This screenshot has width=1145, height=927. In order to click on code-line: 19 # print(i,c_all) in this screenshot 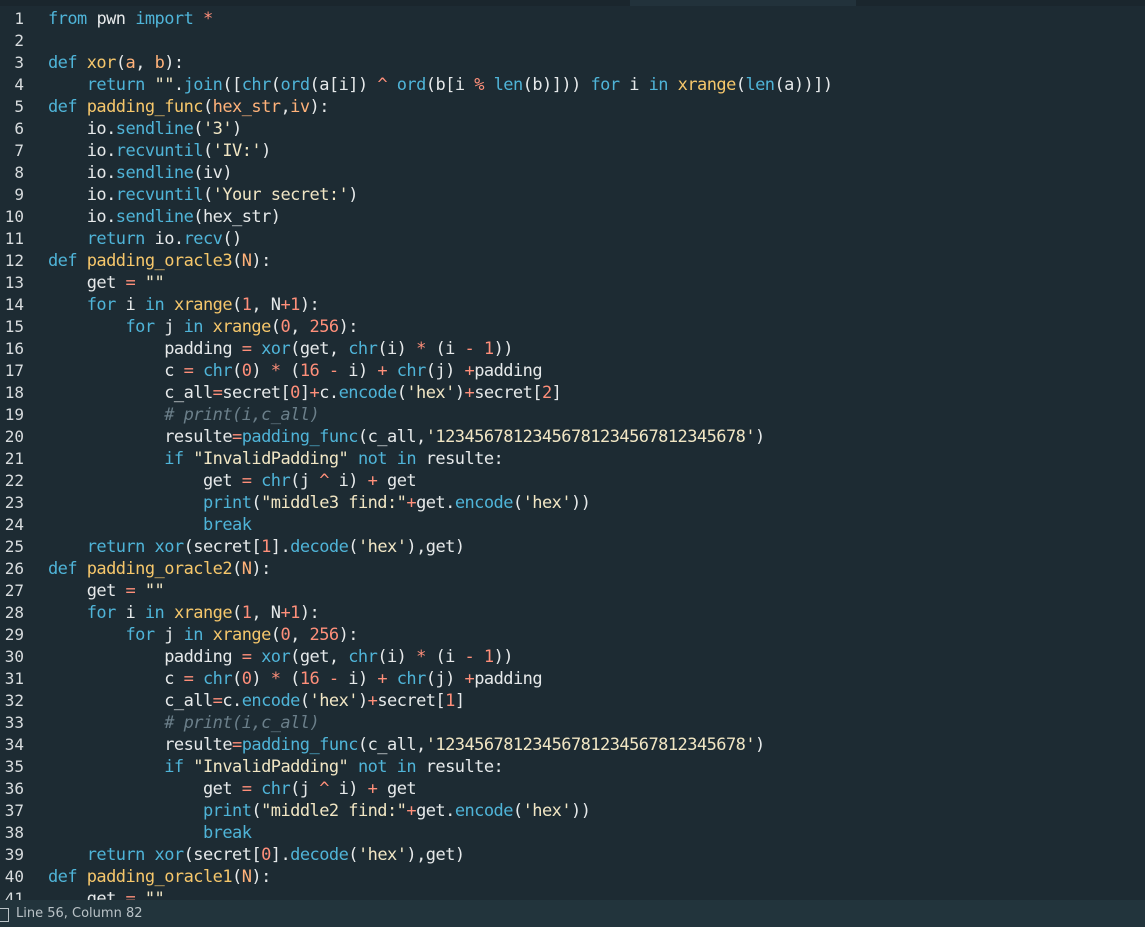, I will do `click(572, 415)`.